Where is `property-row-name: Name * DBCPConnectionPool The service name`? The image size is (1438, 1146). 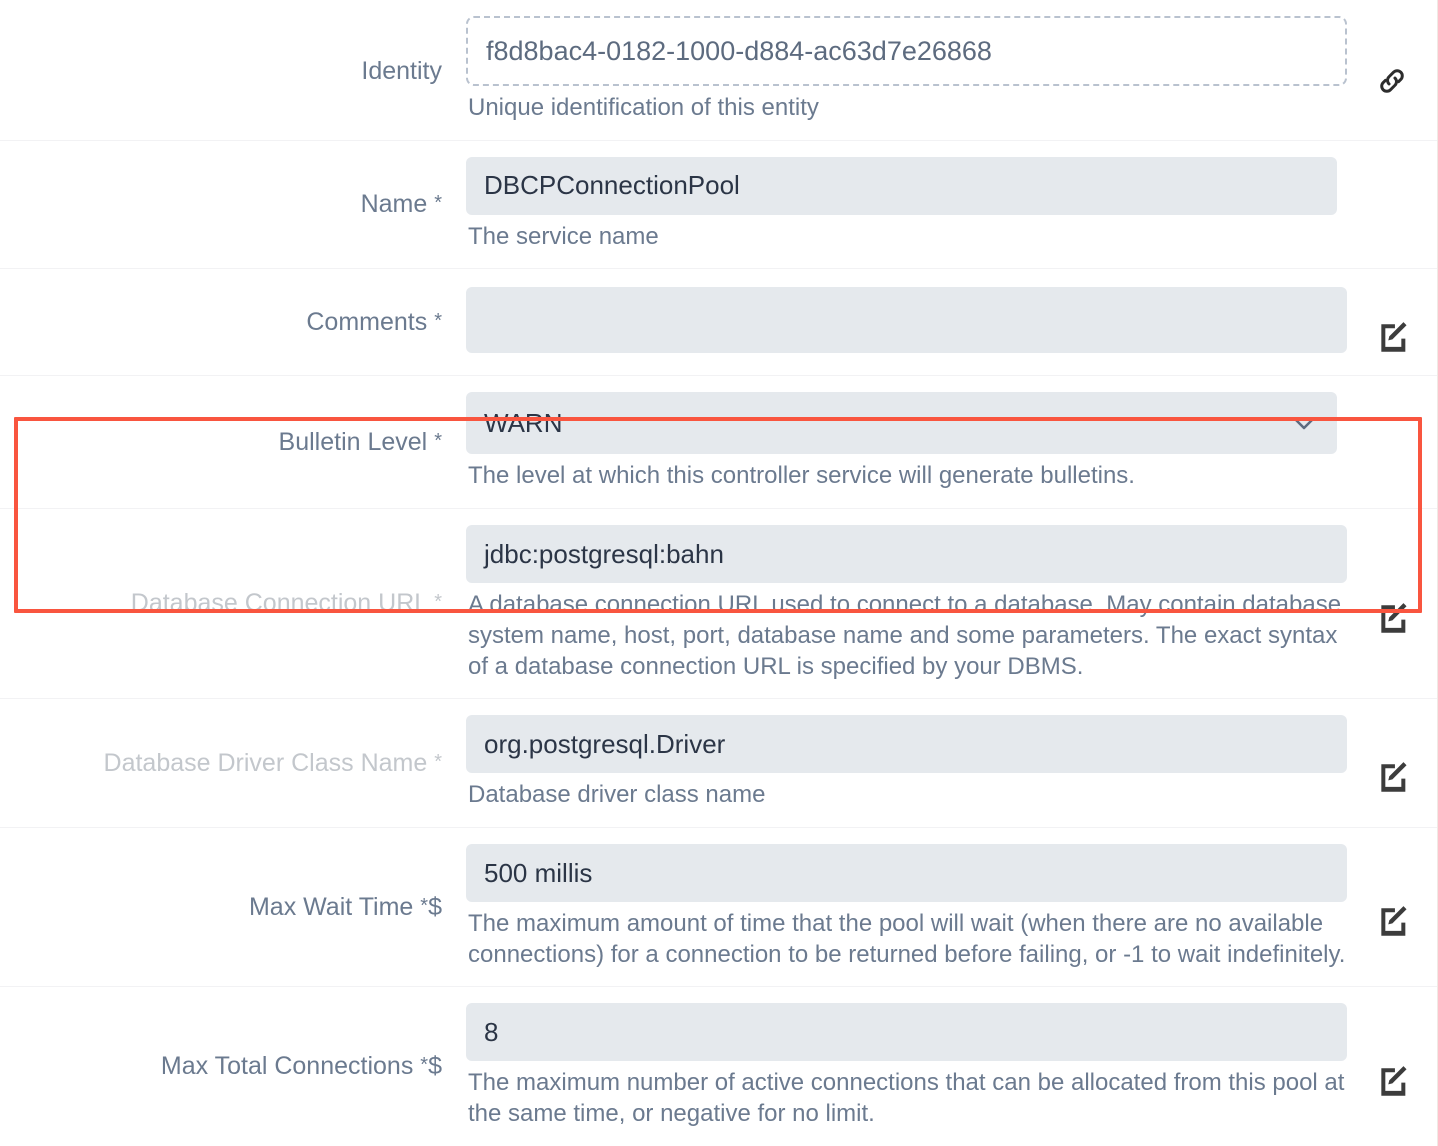 property-row-name: Name * DBCPConnectionPool The service name is located at coordinates (718, 205).